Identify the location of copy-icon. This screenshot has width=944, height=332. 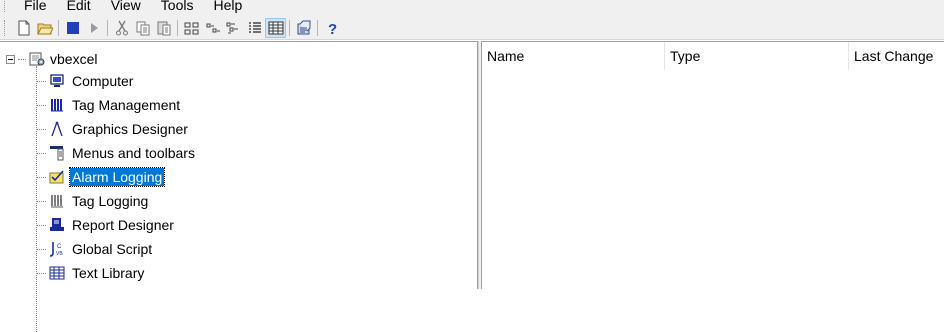
(142, 28).